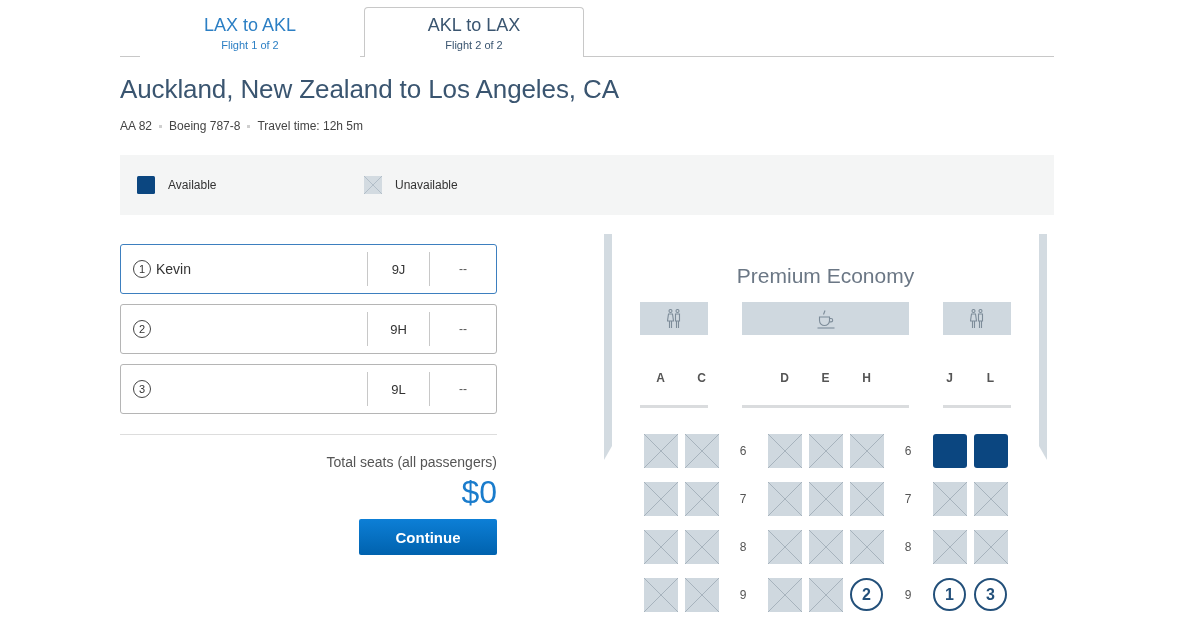  What do you see at coordinates (825, 378) in the screenshot?
I see `column-letter: E` at bounding box center [825, 378].